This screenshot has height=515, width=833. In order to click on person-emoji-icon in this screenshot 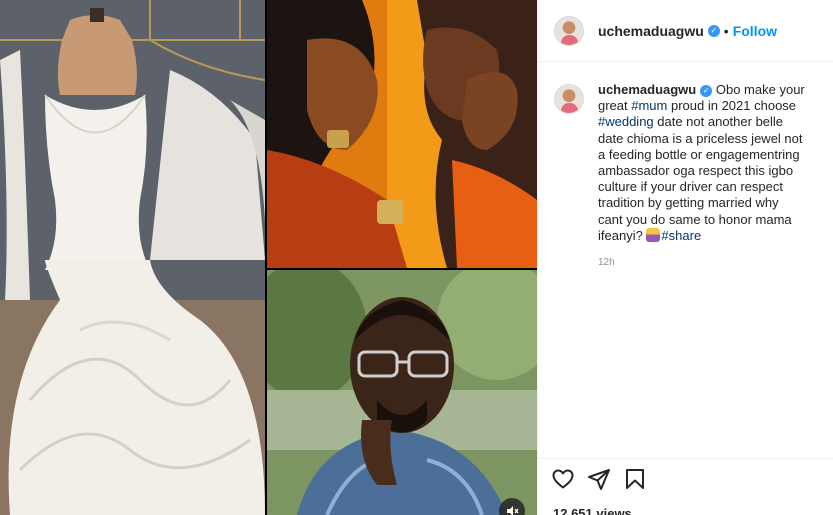, I will do `click(653, 234)`.